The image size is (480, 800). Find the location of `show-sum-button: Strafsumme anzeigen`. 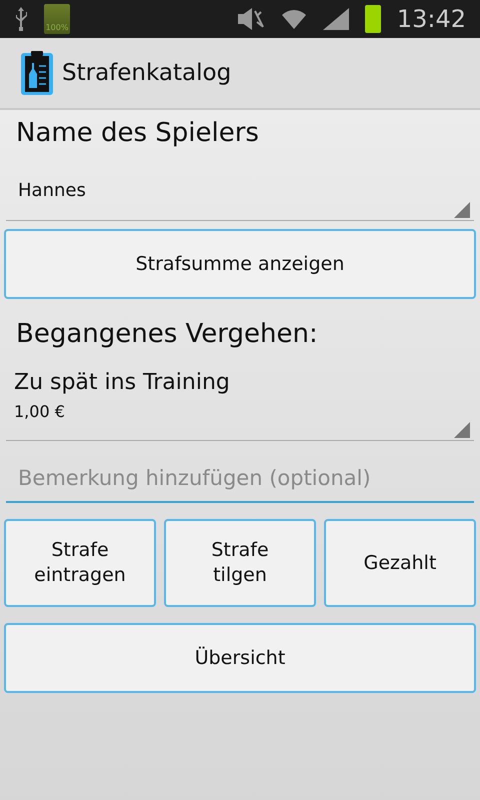

show-sum-button: Strafsumme anzeigen is located at coordinates (240, 264).